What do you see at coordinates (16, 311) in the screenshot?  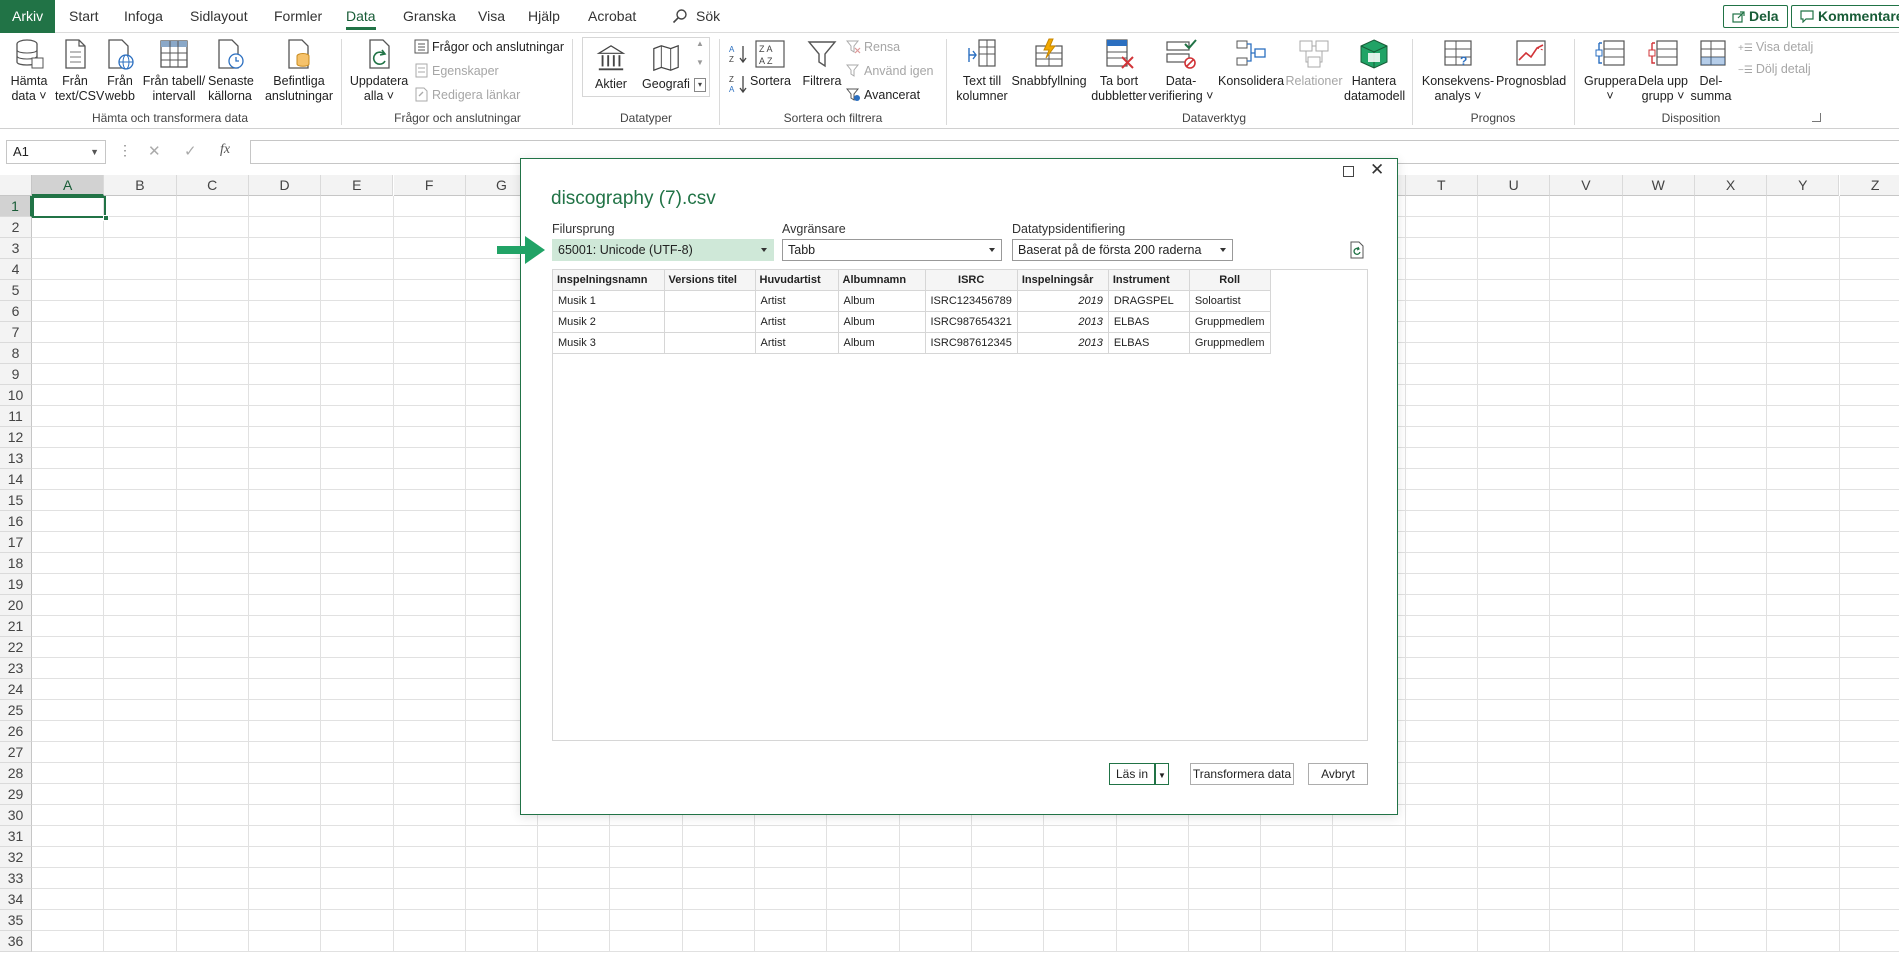 I see `row-header-6: 6` at bounding box center [16, 311].